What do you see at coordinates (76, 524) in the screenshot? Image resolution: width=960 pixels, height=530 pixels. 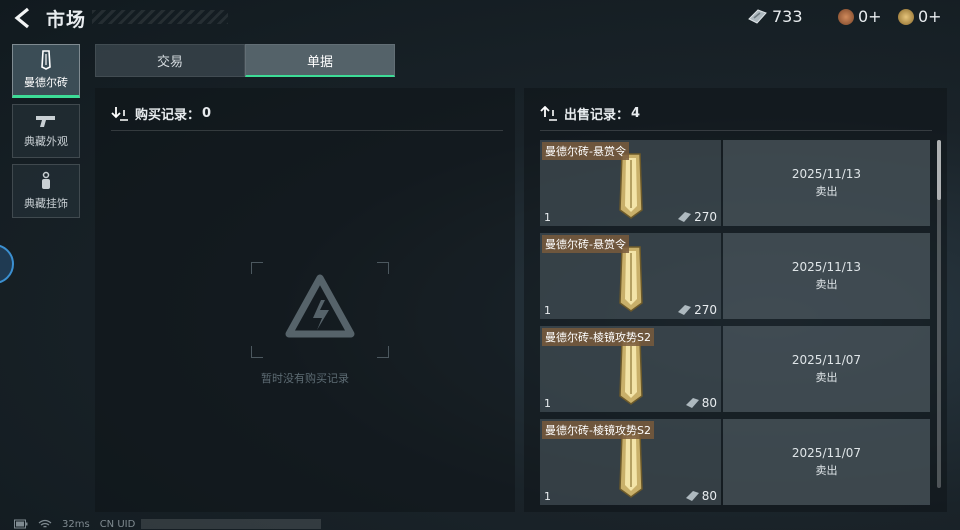 I see `ping-text: 32ms` at bounding box center [76, 524].